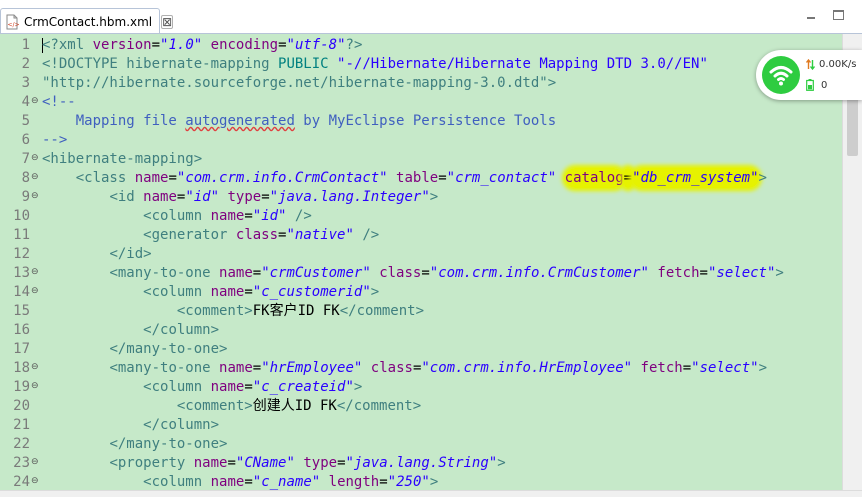  I want to click on code-line: 6 -->, so click(421, 140).